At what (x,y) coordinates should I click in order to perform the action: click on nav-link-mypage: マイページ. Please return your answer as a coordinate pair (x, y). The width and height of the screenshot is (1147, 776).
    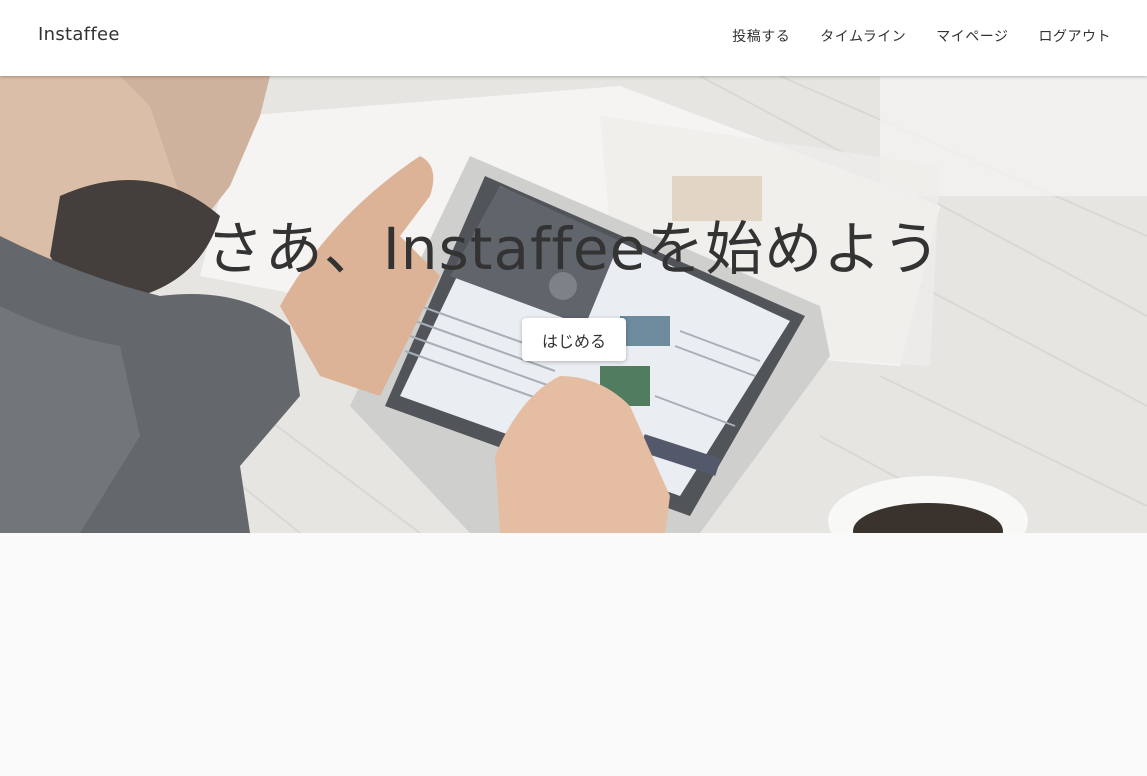
    Looking at the image, I should click on (972, 36).